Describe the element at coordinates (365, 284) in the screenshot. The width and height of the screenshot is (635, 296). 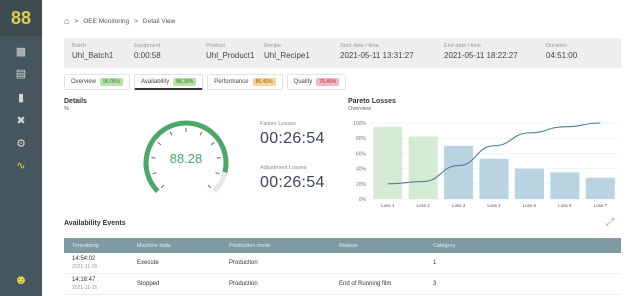
I see `reason-cell: End of Running film` at that location.